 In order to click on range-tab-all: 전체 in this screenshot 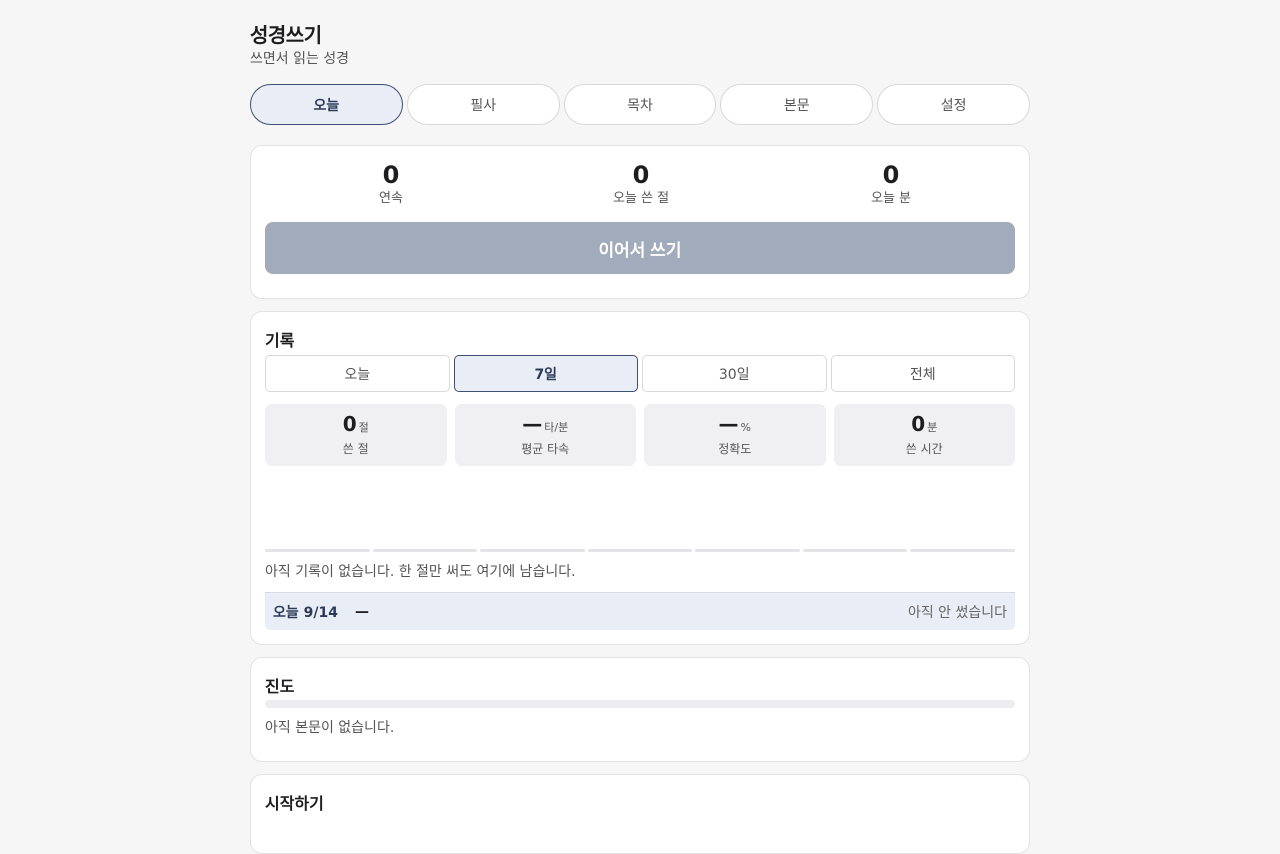, I will do `click(922, 373)`.